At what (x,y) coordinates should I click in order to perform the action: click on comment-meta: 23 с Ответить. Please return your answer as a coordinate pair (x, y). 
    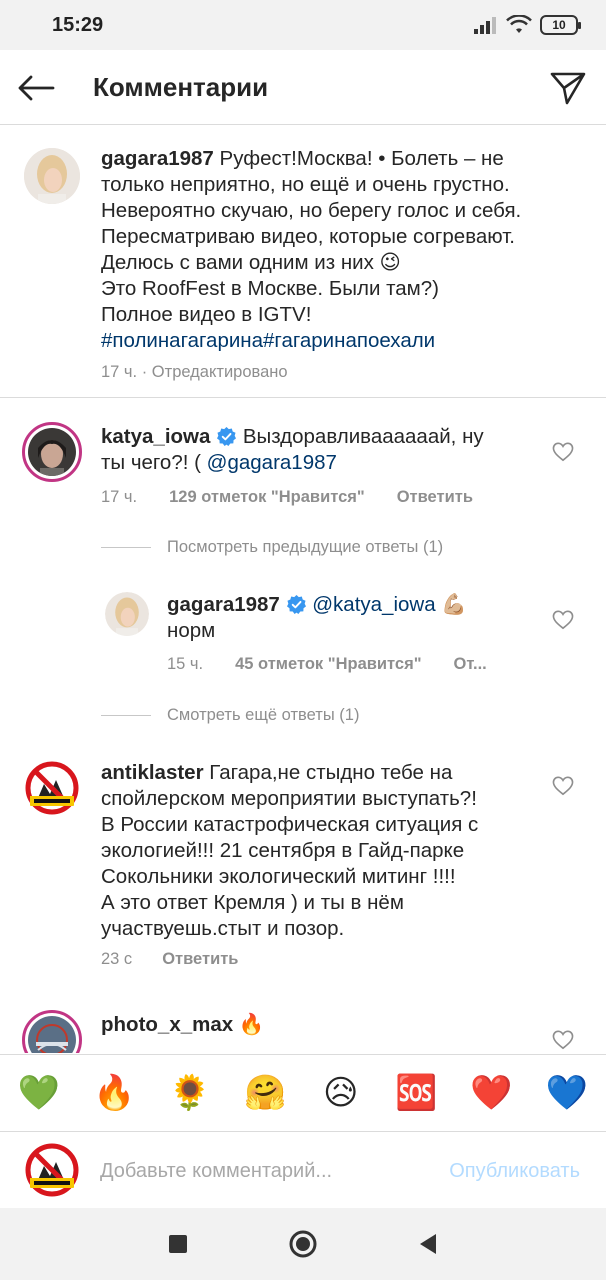
    Looking at the image, I should click on (169, 959).